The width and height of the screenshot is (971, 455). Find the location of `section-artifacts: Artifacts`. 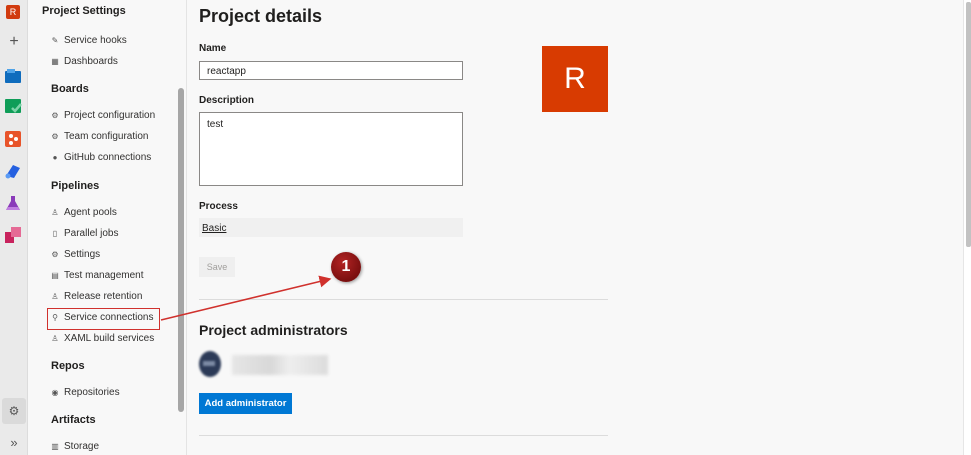

section-artifacts: Artifacts is located at coordinates (73, 420).